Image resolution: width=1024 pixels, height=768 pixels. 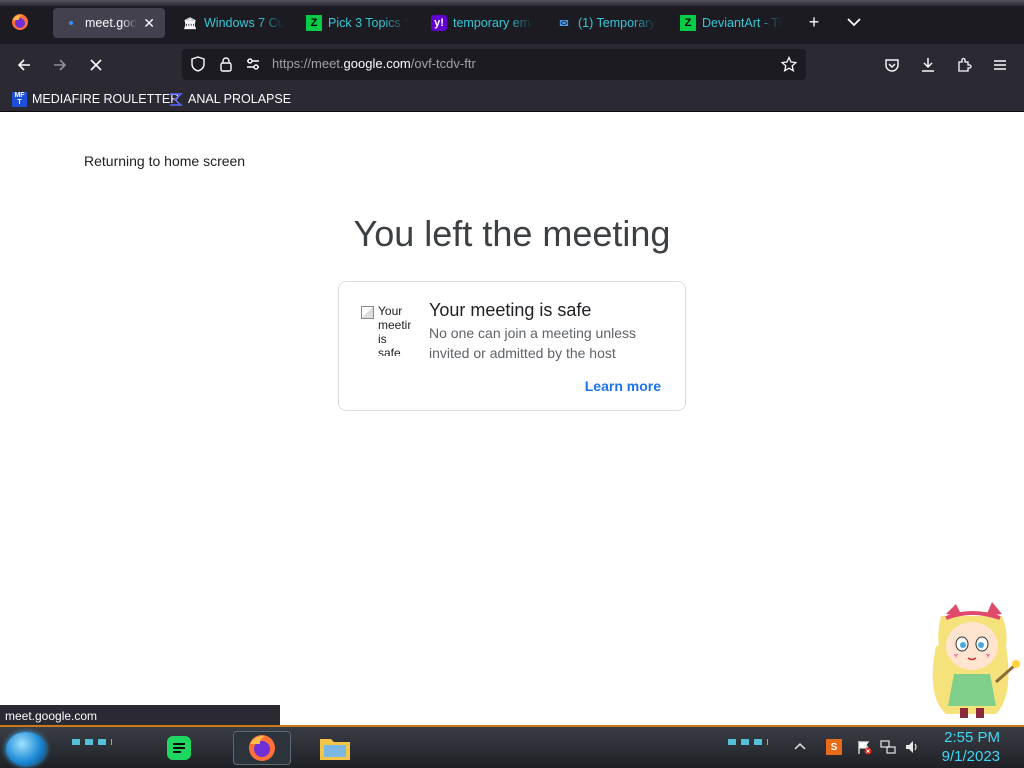 What do you see at coordinates (106, 99) in the screenshot?
I see `bookmark-label: MEDIAFIRE ROULETTER` at bounding box center [106, 99].